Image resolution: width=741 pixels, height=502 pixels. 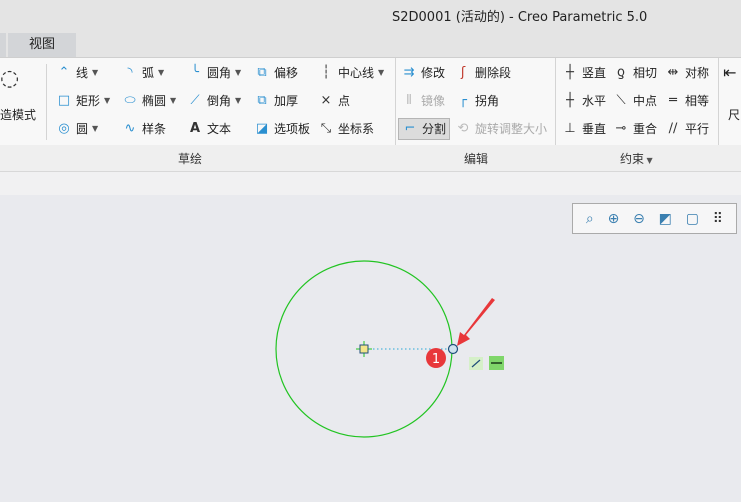 I want to click on center-point, so click(x=364, y=349).